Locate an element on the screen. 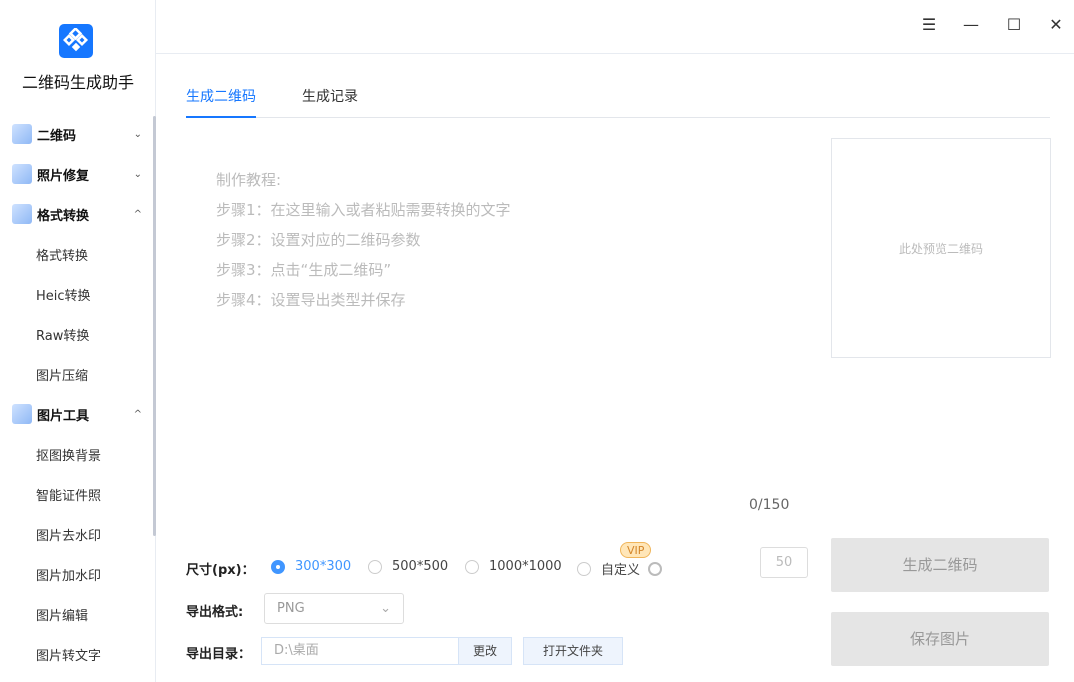  magic-wand-icon is located at coordinates (22, 174).